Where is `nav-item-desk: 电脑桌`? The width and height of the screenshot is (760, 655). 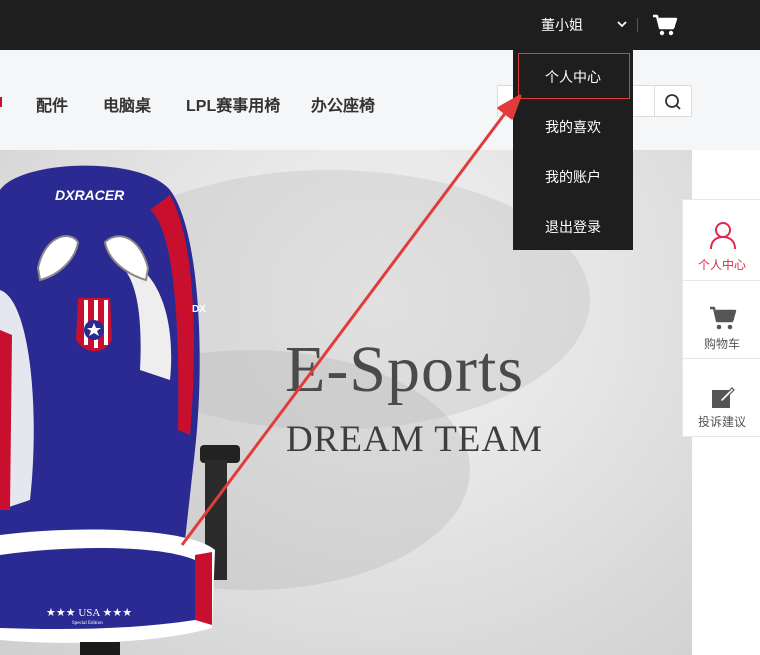
nav-item-desk: 电脑桌 is located at coordinates (127, 104).